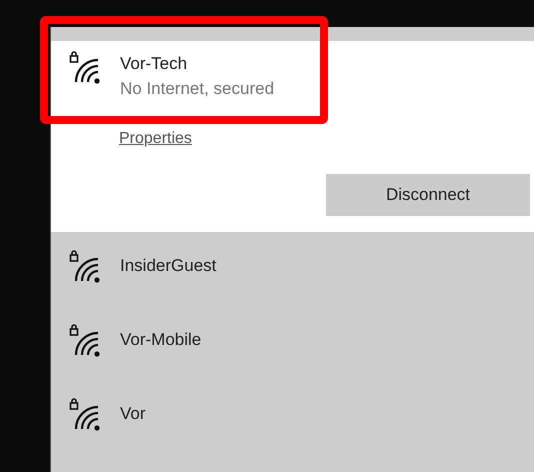 This screenshot has height=472, width=534. I want to click on disconnect-button: Disconnect, so click(428, 195).